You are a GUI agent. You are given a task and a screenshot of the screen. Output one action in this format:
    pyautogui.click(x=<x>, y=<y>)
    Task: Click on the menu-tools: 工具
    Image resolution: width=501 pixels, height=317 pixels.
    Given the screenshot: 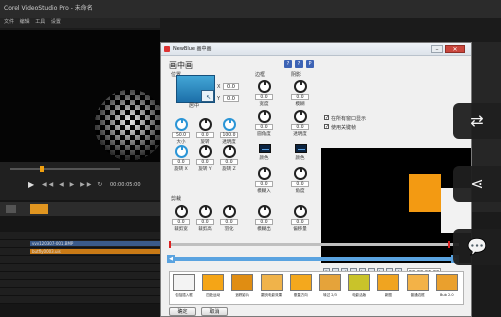 What is the action you would take?
    pyautogui.click(x=40, y=21)
    